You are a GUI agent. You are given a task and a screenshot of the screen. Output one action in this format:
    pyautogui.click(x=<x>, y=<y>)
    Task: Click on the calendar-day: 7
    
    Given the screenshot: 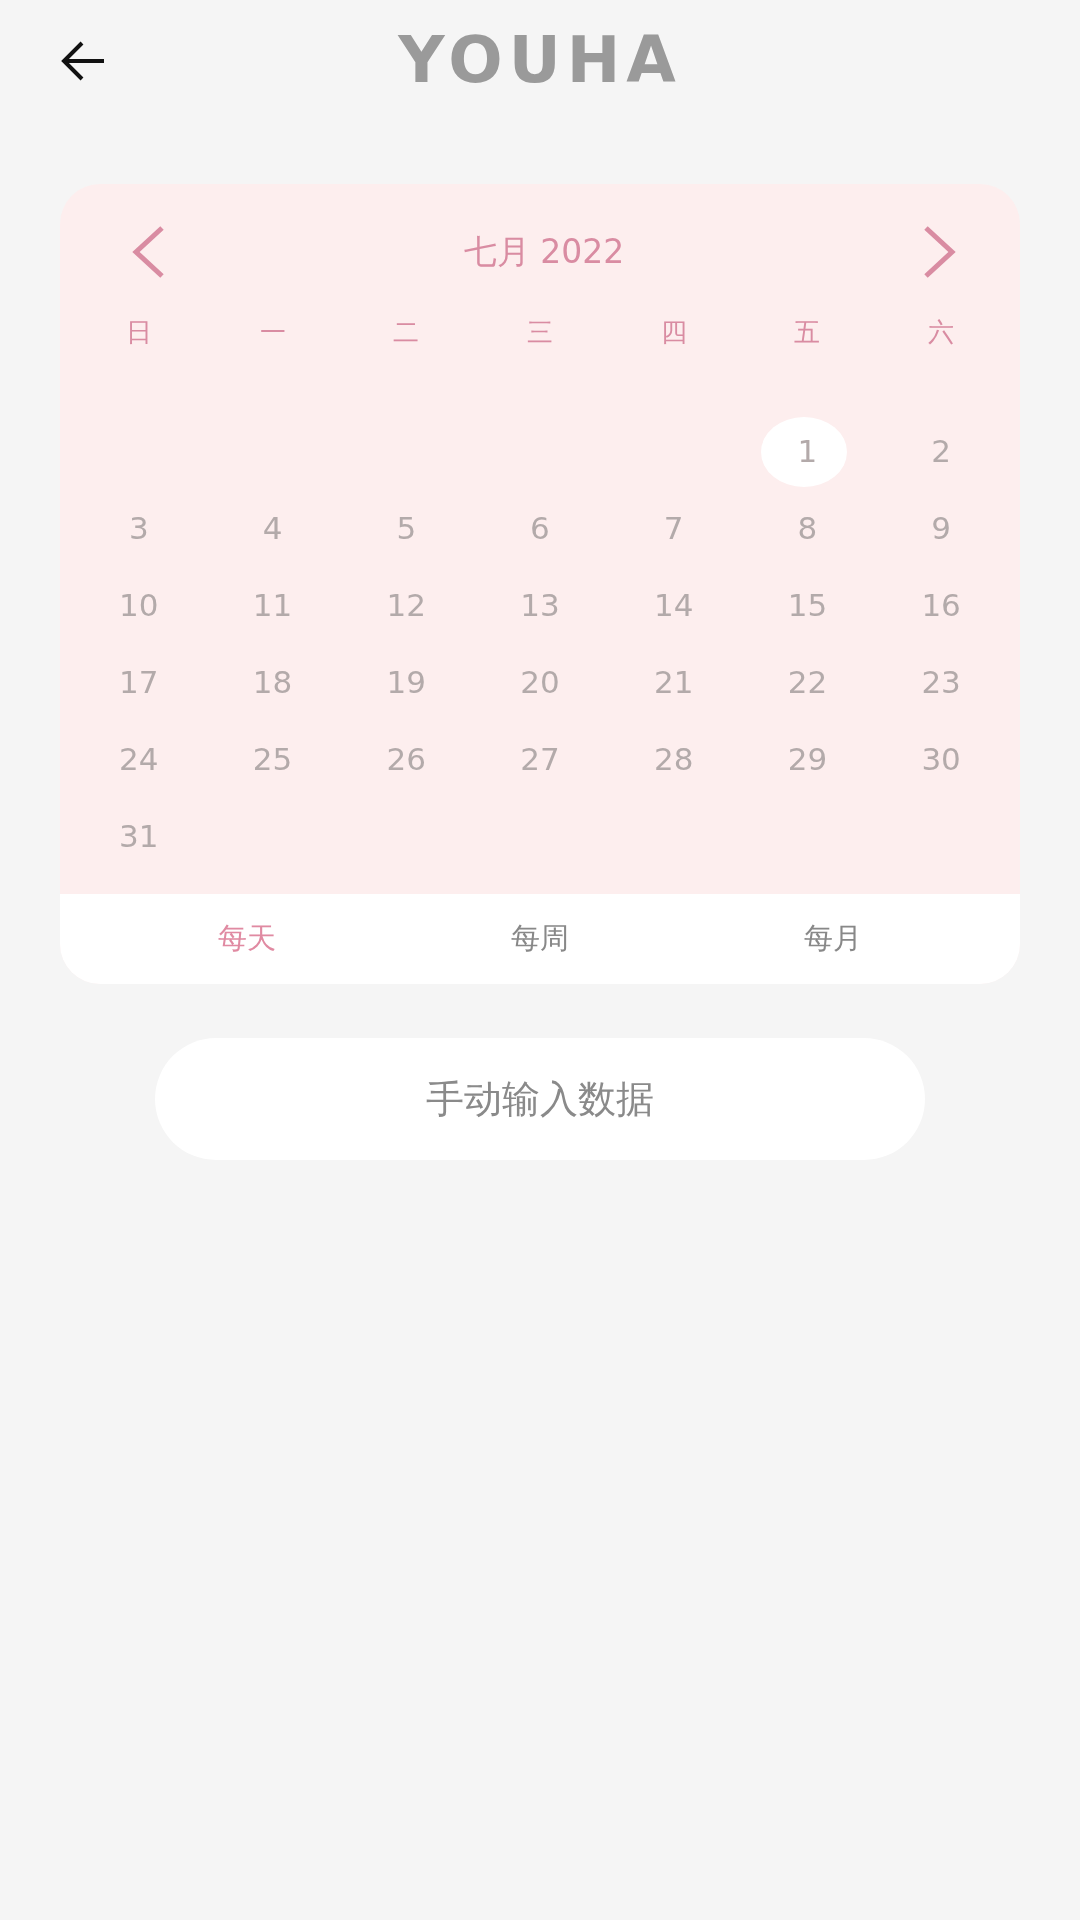 What is the action you would take?
    pyautogui.click(x=673, y=527)
    